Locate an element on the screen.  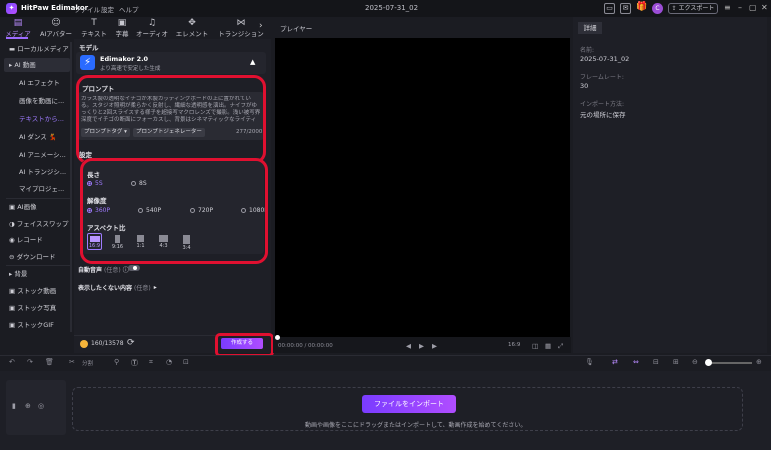
auto-audio-label: 自動音声 is located at coordinates (90, 270).